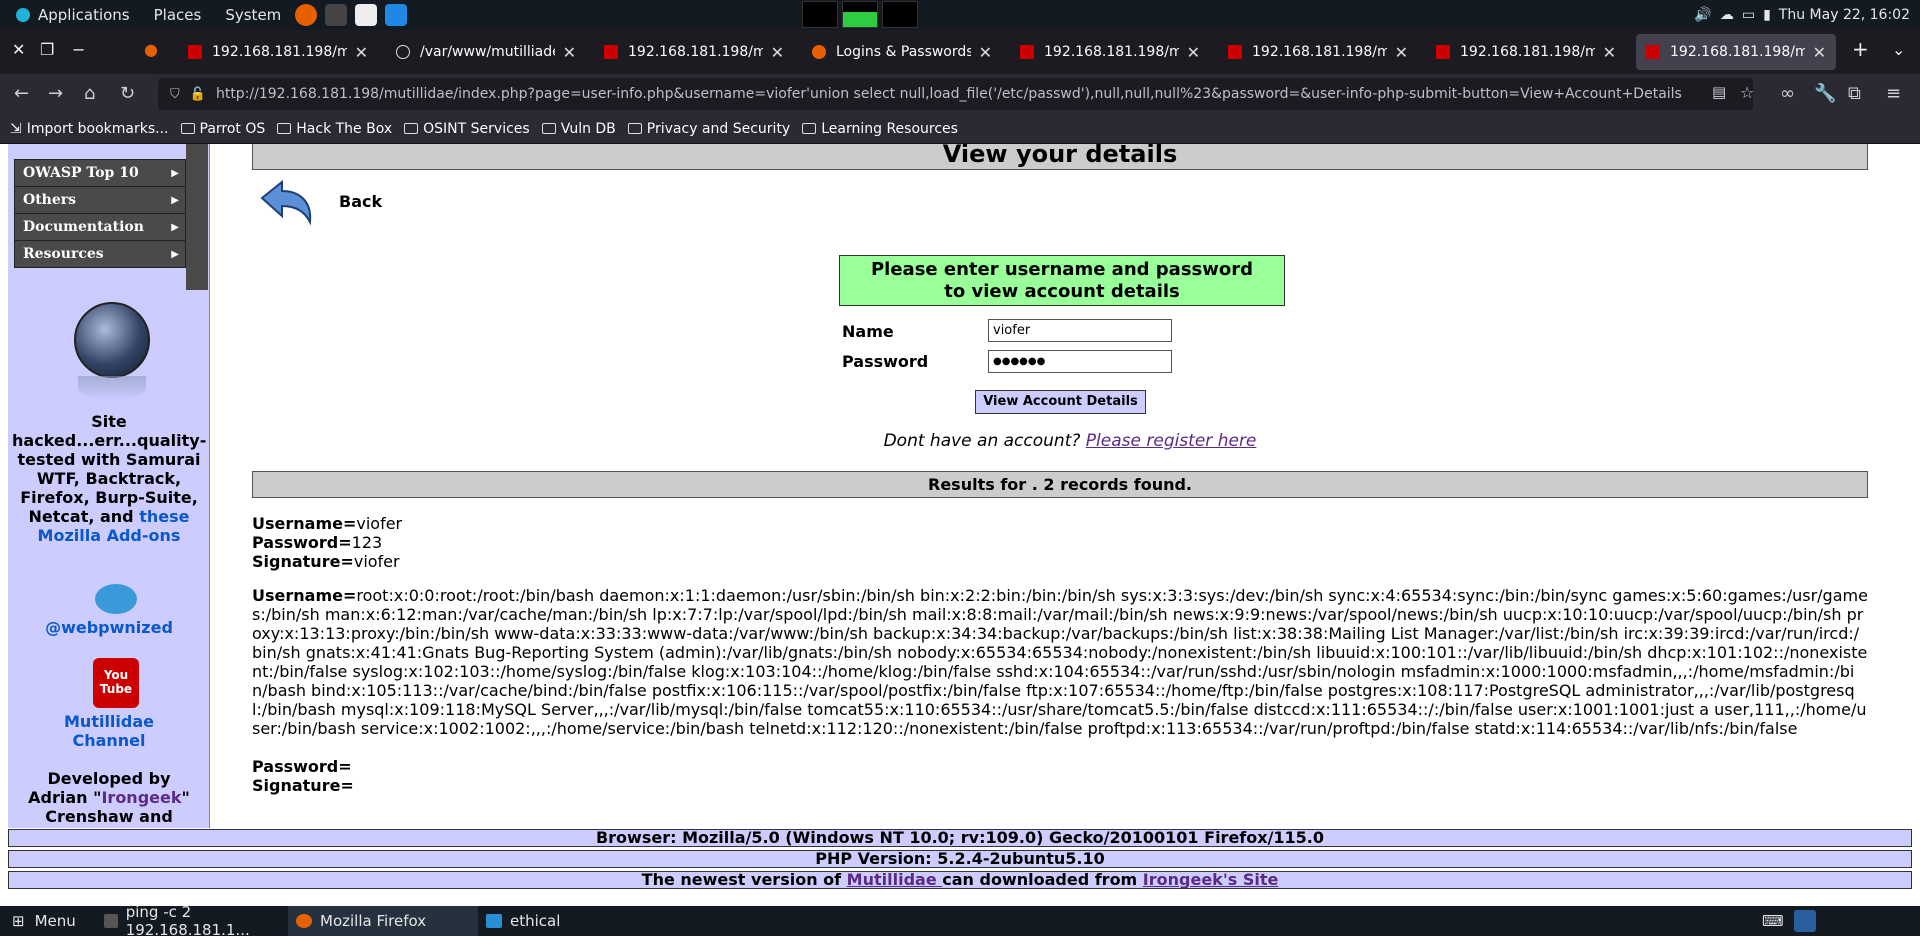 This screenshot has height=936, width=1920. I want to click on bookmark-privacy-security: Privacy and Security, so click(708, 129).